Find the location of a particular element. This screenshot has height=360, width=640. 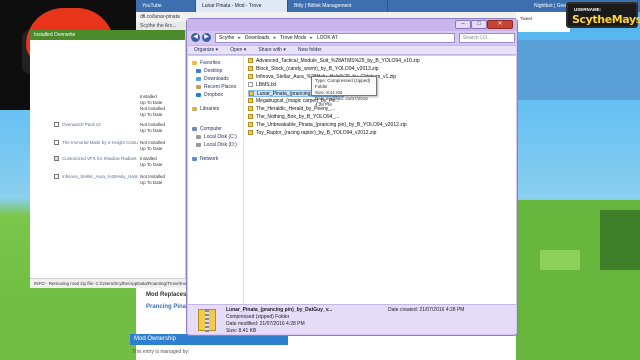

tweet-widget: Tweet is located at coordinates (543, 22).